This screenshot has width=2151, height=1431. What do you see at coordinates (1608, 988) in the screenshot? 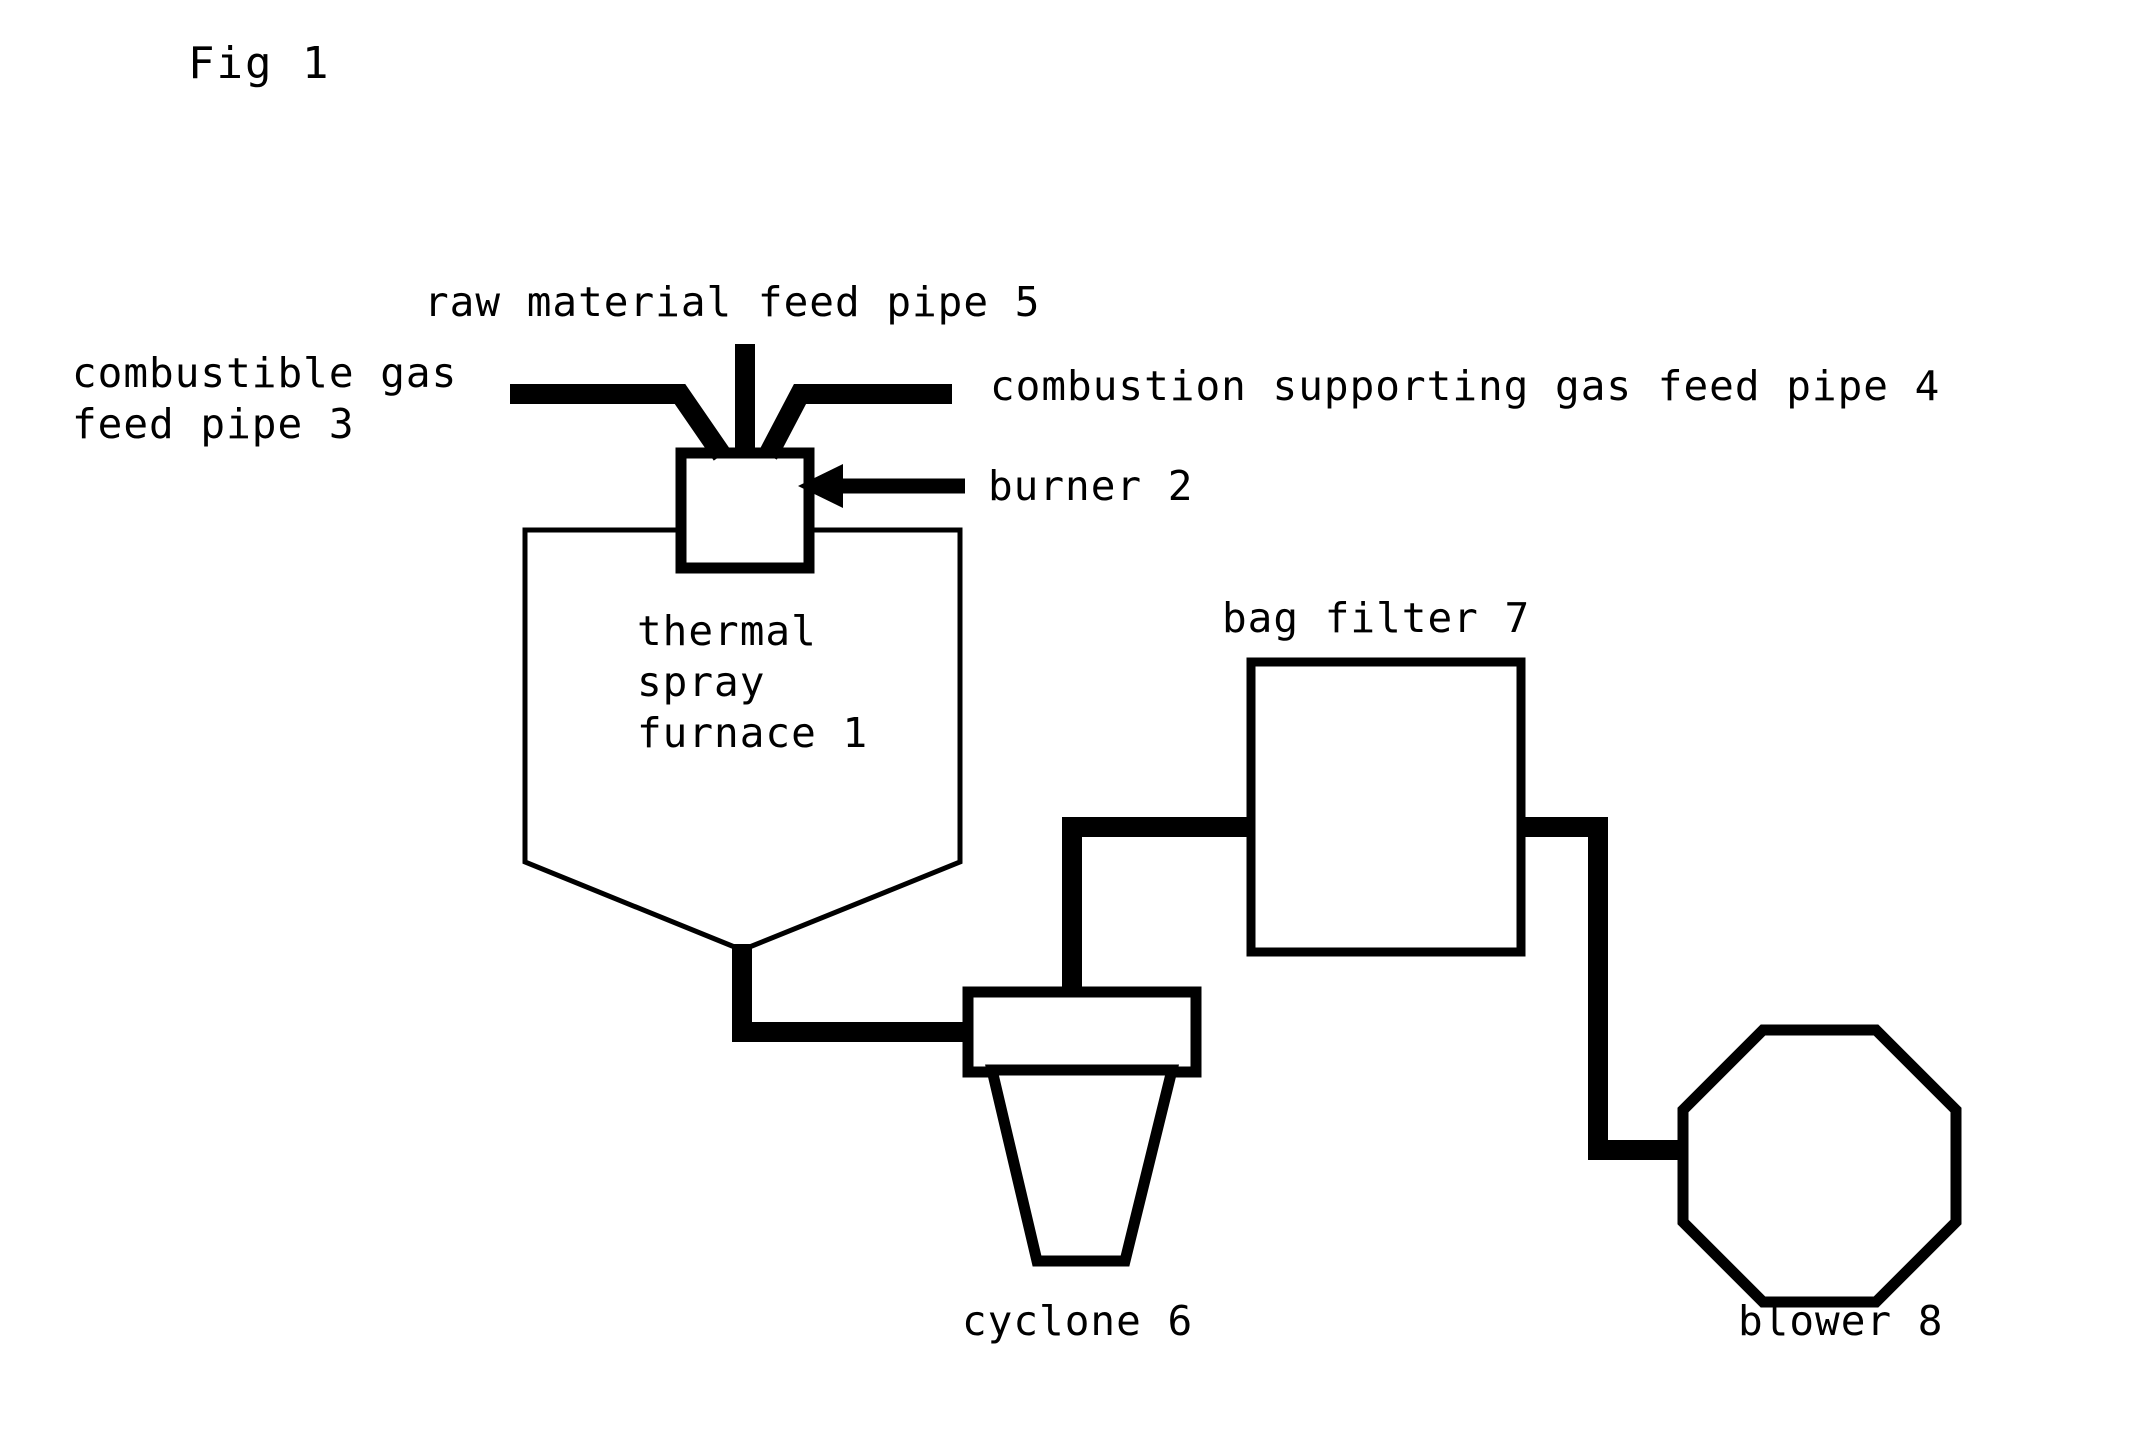
I see `bag-filter-to-blower-pipe` at bounding box center [1608, 988].